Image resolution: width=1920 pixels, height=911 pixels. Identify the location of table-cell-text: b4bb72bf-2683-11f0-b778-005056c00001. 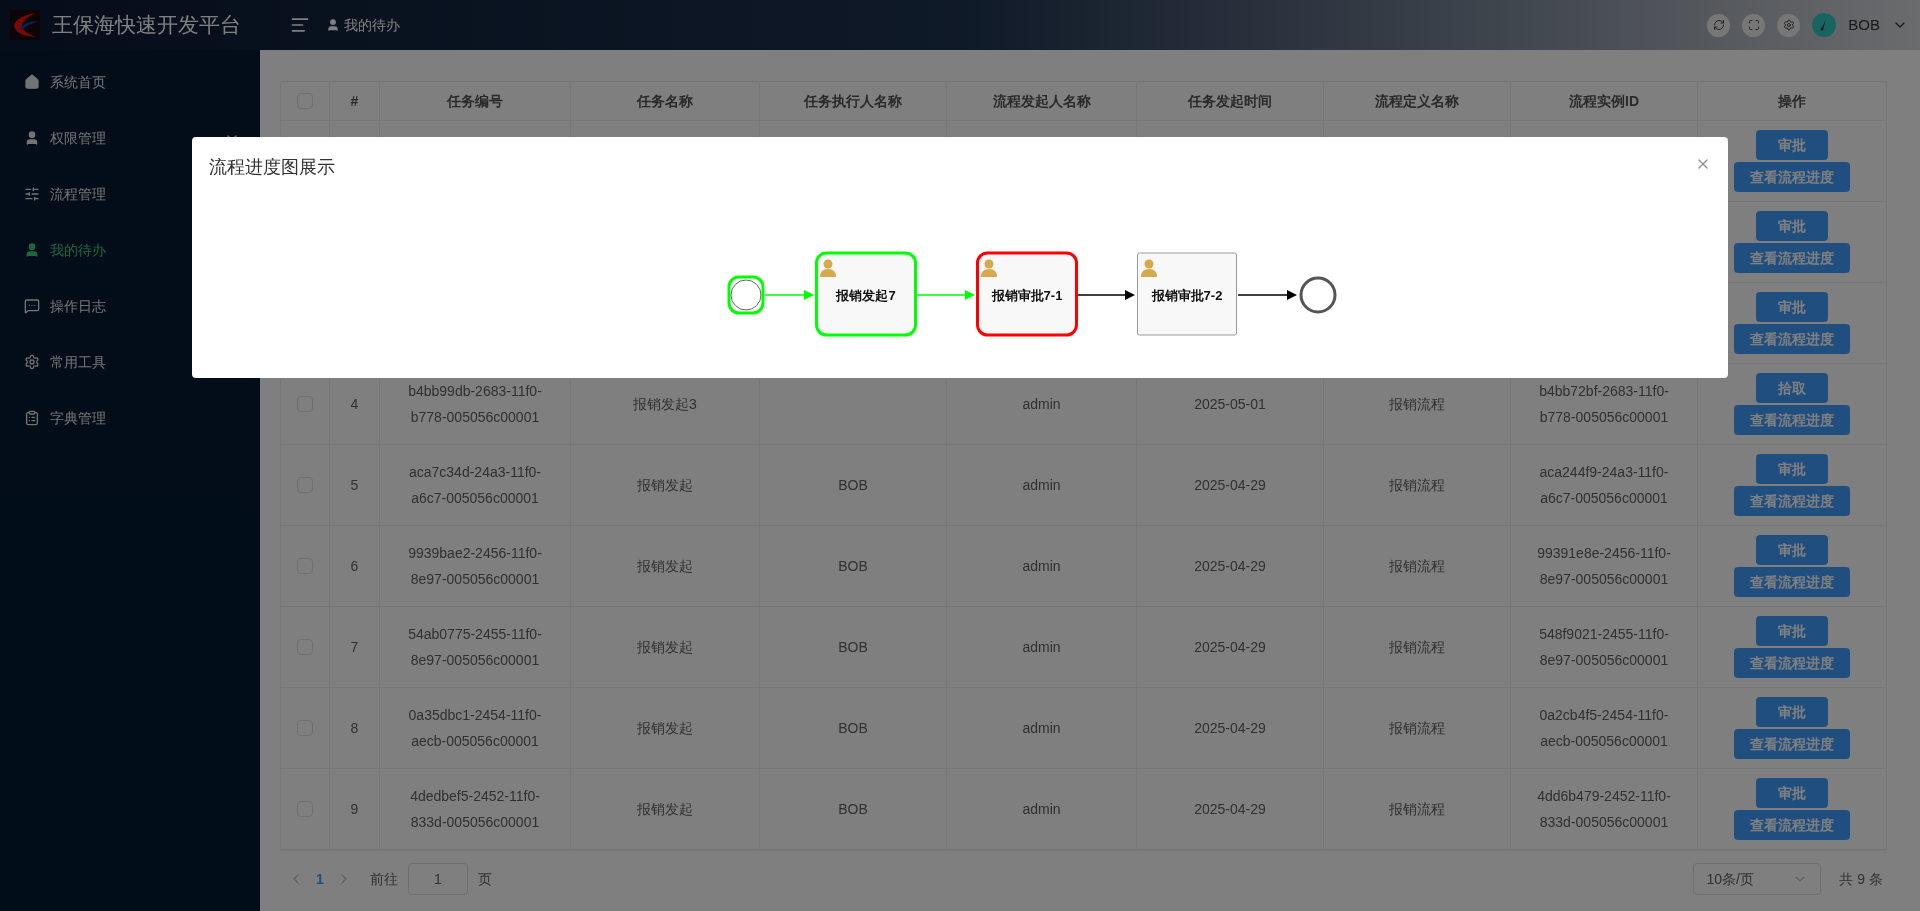
(1604, 404).